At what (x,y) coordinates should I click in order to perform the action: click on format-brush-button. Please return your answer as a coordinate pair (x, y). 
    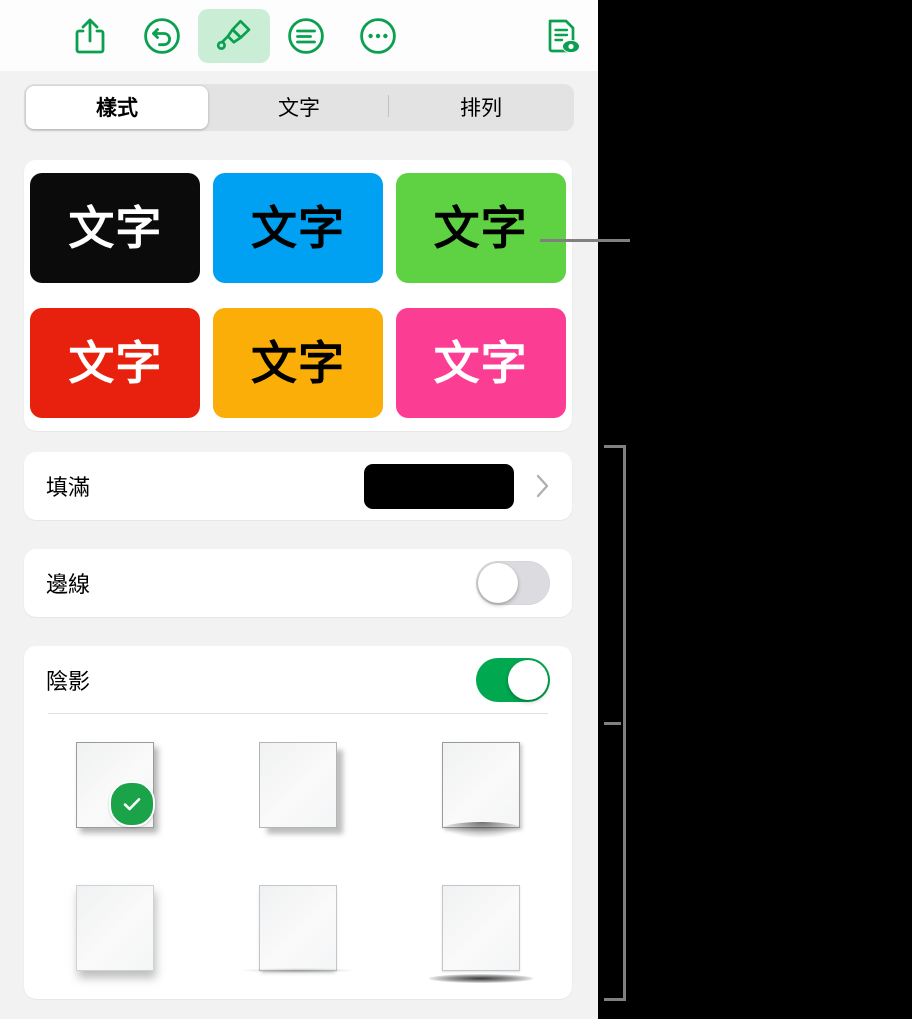
    Looking at the image, I should click on (234, 35).